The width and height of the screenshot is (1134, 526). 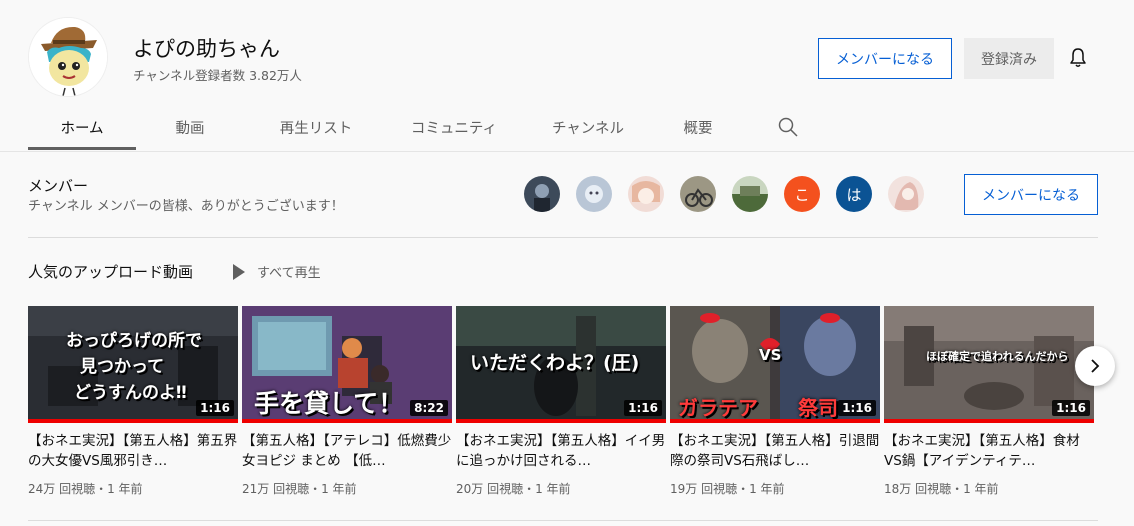 What do you see at coordinates (1078, 58) in the screenshot?
I see `bell-icon` at bounding box center [1078, 58].